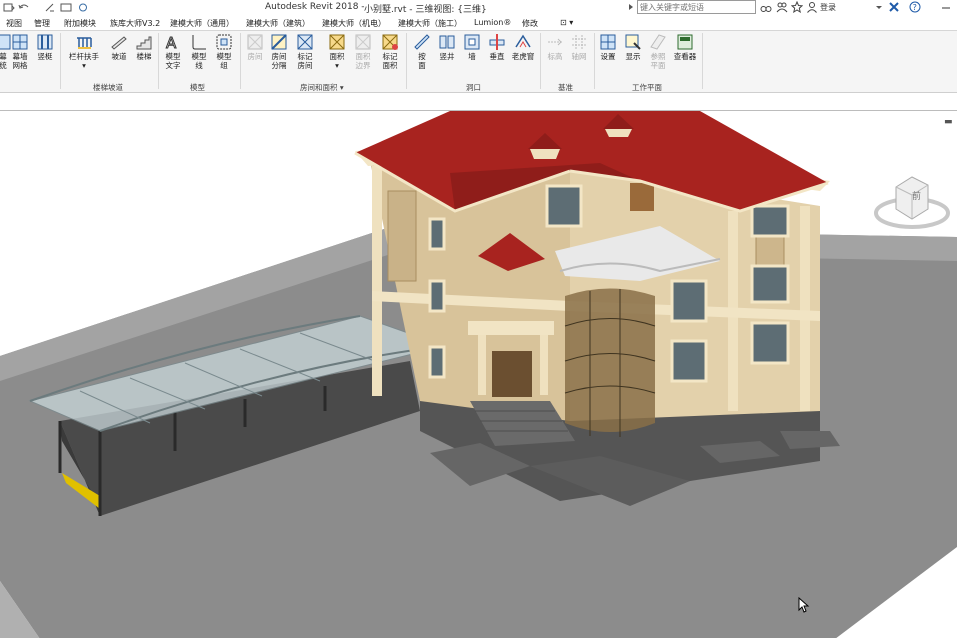 The width and height of the screenshot is (957, 638). What do you see at coordinates (279, 51) in the screenshot?
I see `room-separator-button: 房间 分隔` at bounding box center [279, 51].